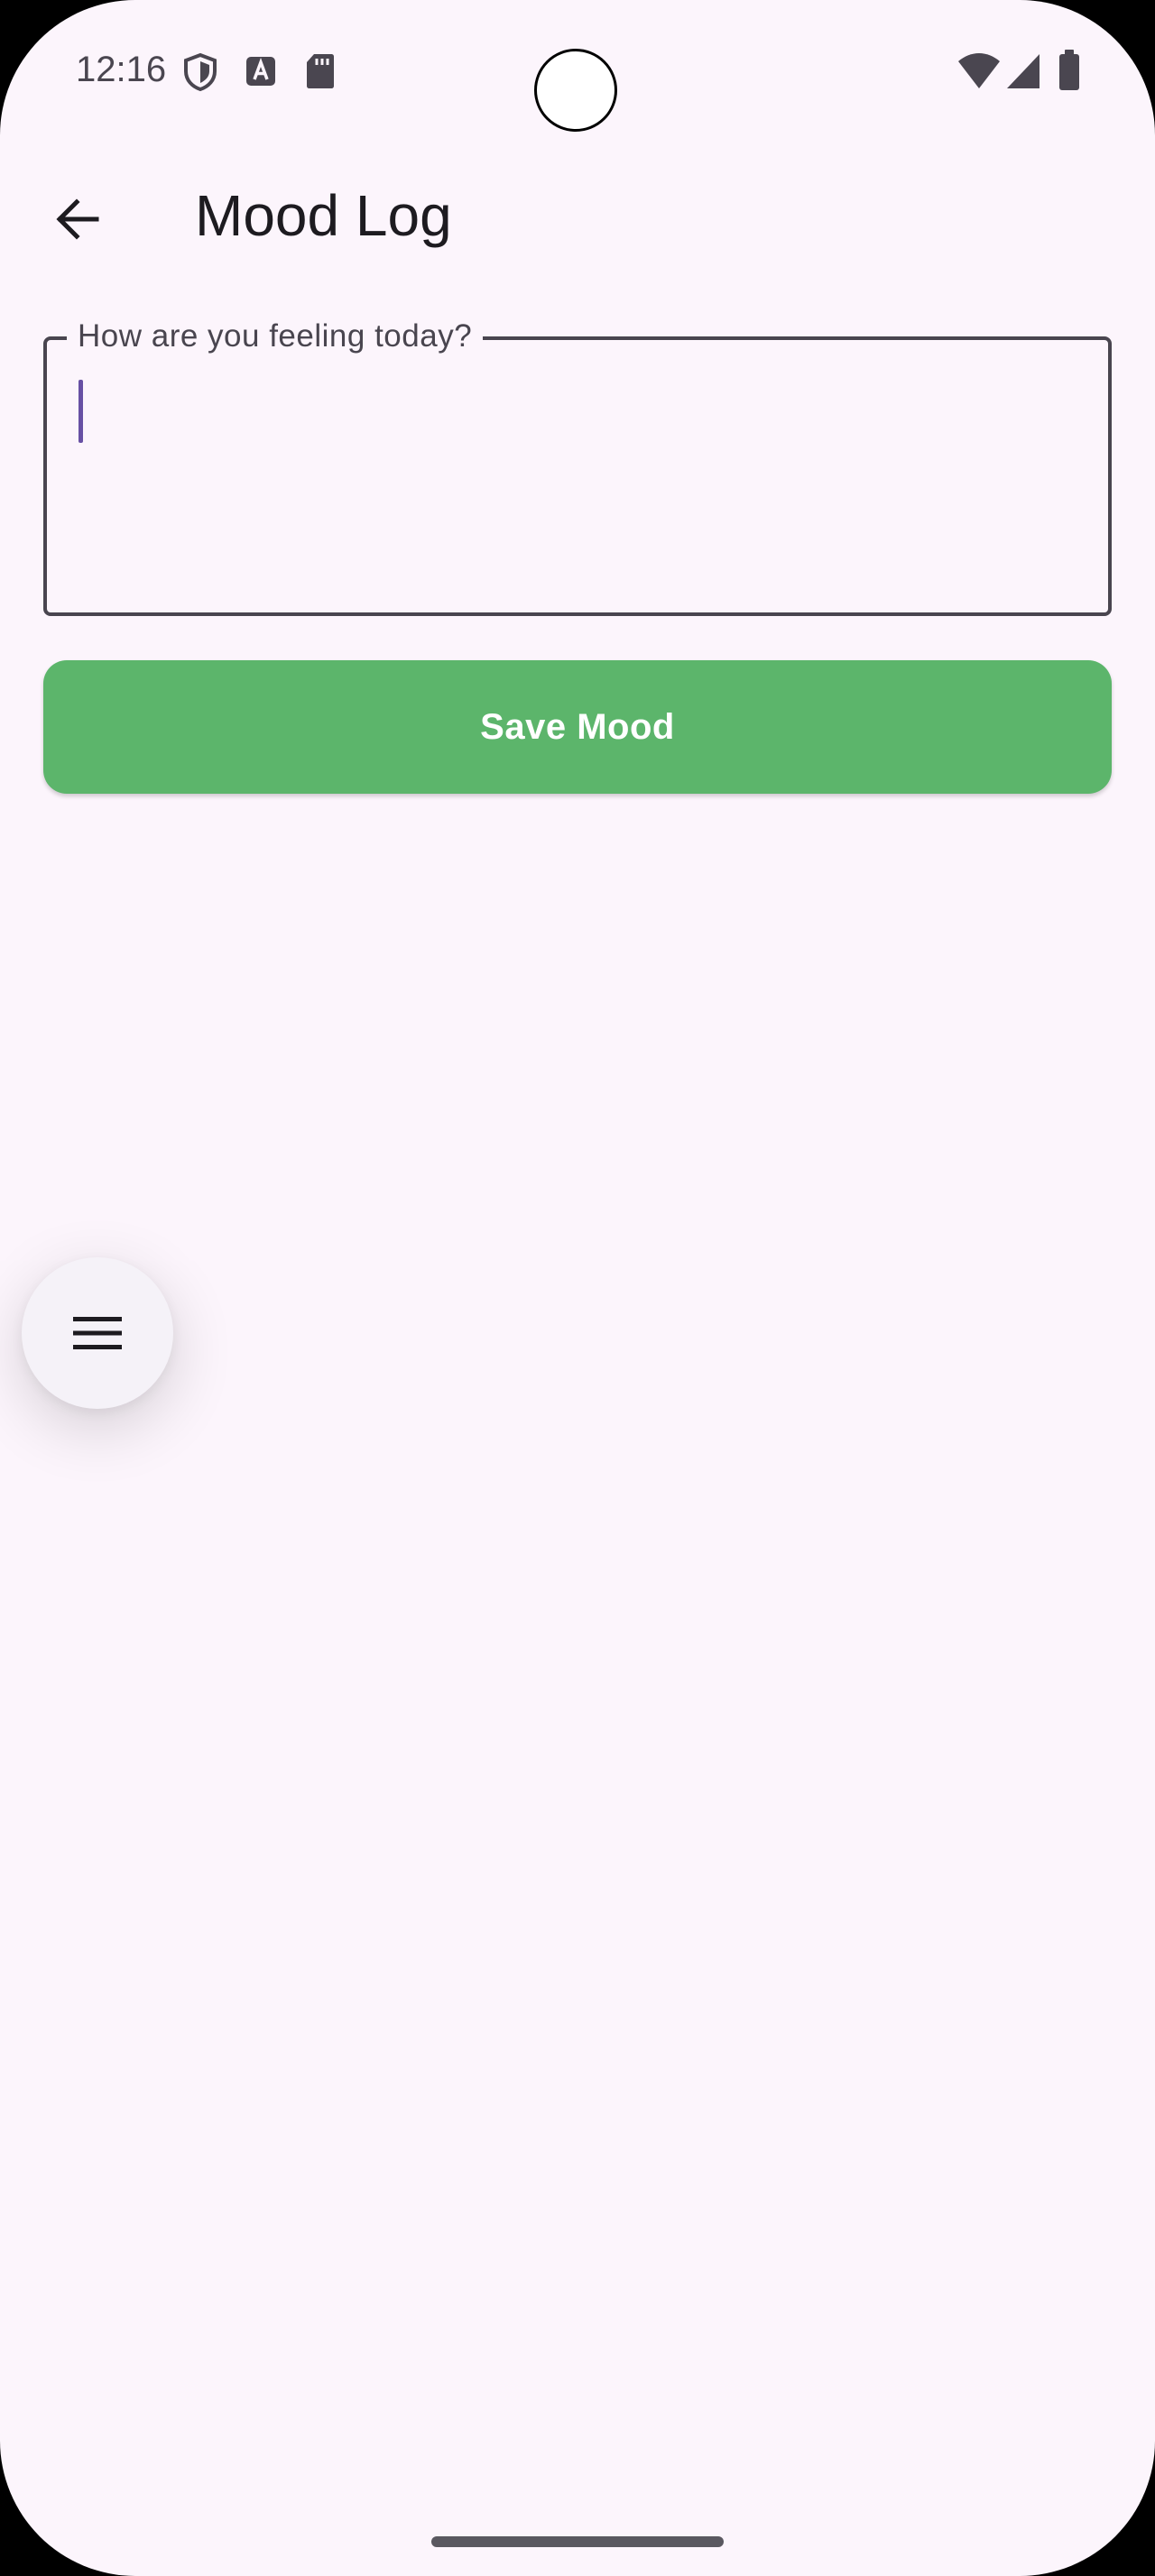 This screenshot has width=1155, height=2576. I want to click on back-button, so click(76, 220).